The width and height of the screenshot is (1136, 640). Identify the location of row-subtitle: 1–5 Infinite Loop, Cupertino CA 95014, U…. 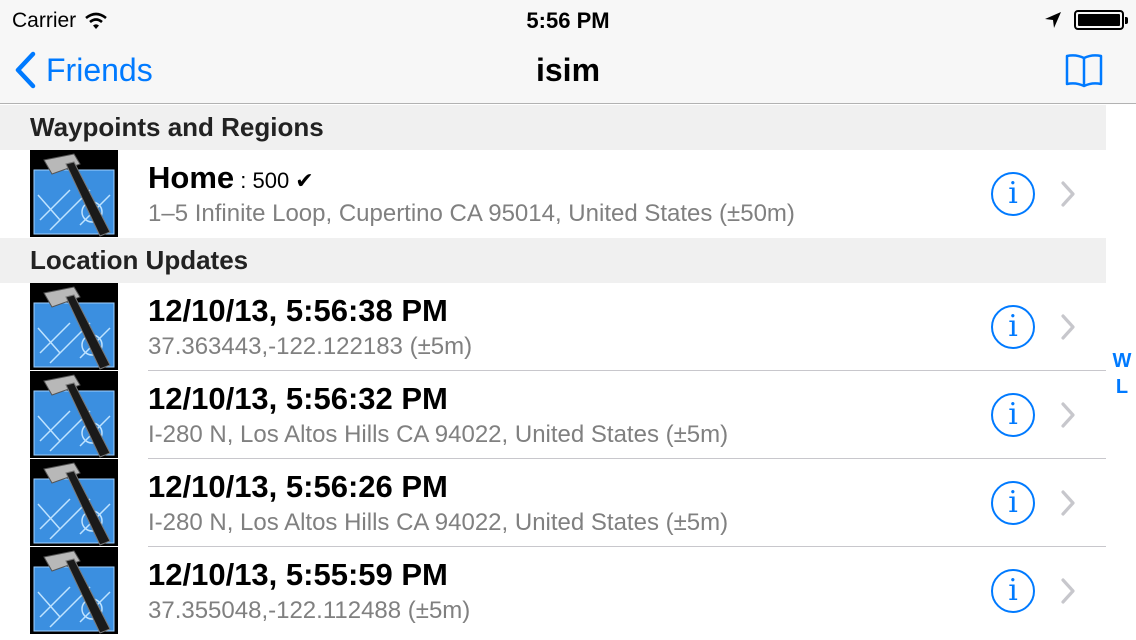
(471, 213).